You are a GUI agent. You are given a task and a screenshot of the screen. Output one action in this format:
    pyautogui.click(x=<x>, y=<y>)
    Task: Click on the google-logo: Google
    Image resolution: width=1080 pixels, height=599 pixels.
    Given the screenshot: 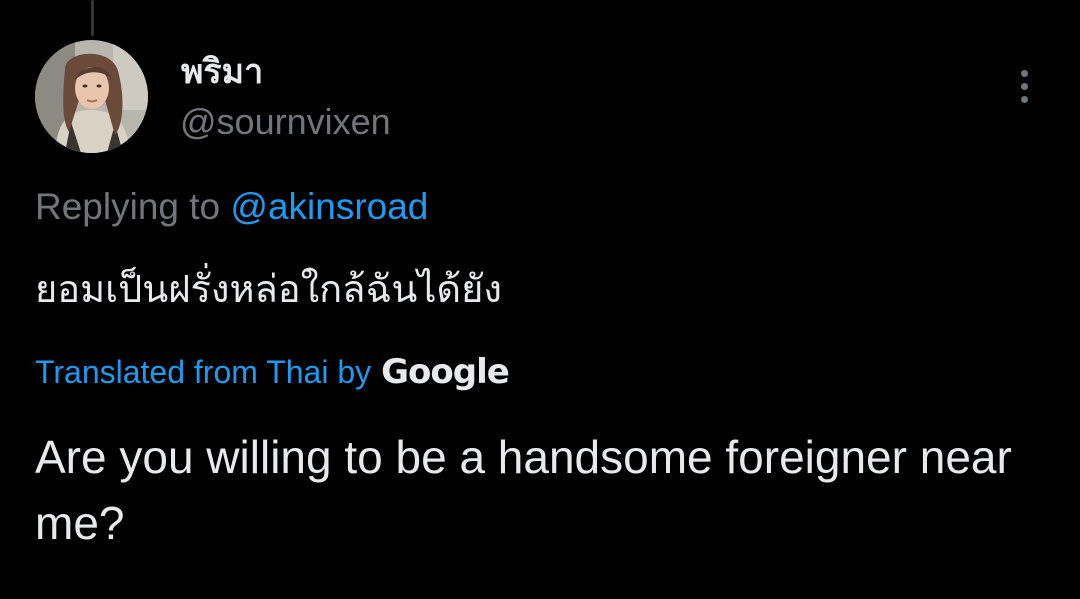 What is the action you would take?
    pyautogui.click(x=445, y=372)
    